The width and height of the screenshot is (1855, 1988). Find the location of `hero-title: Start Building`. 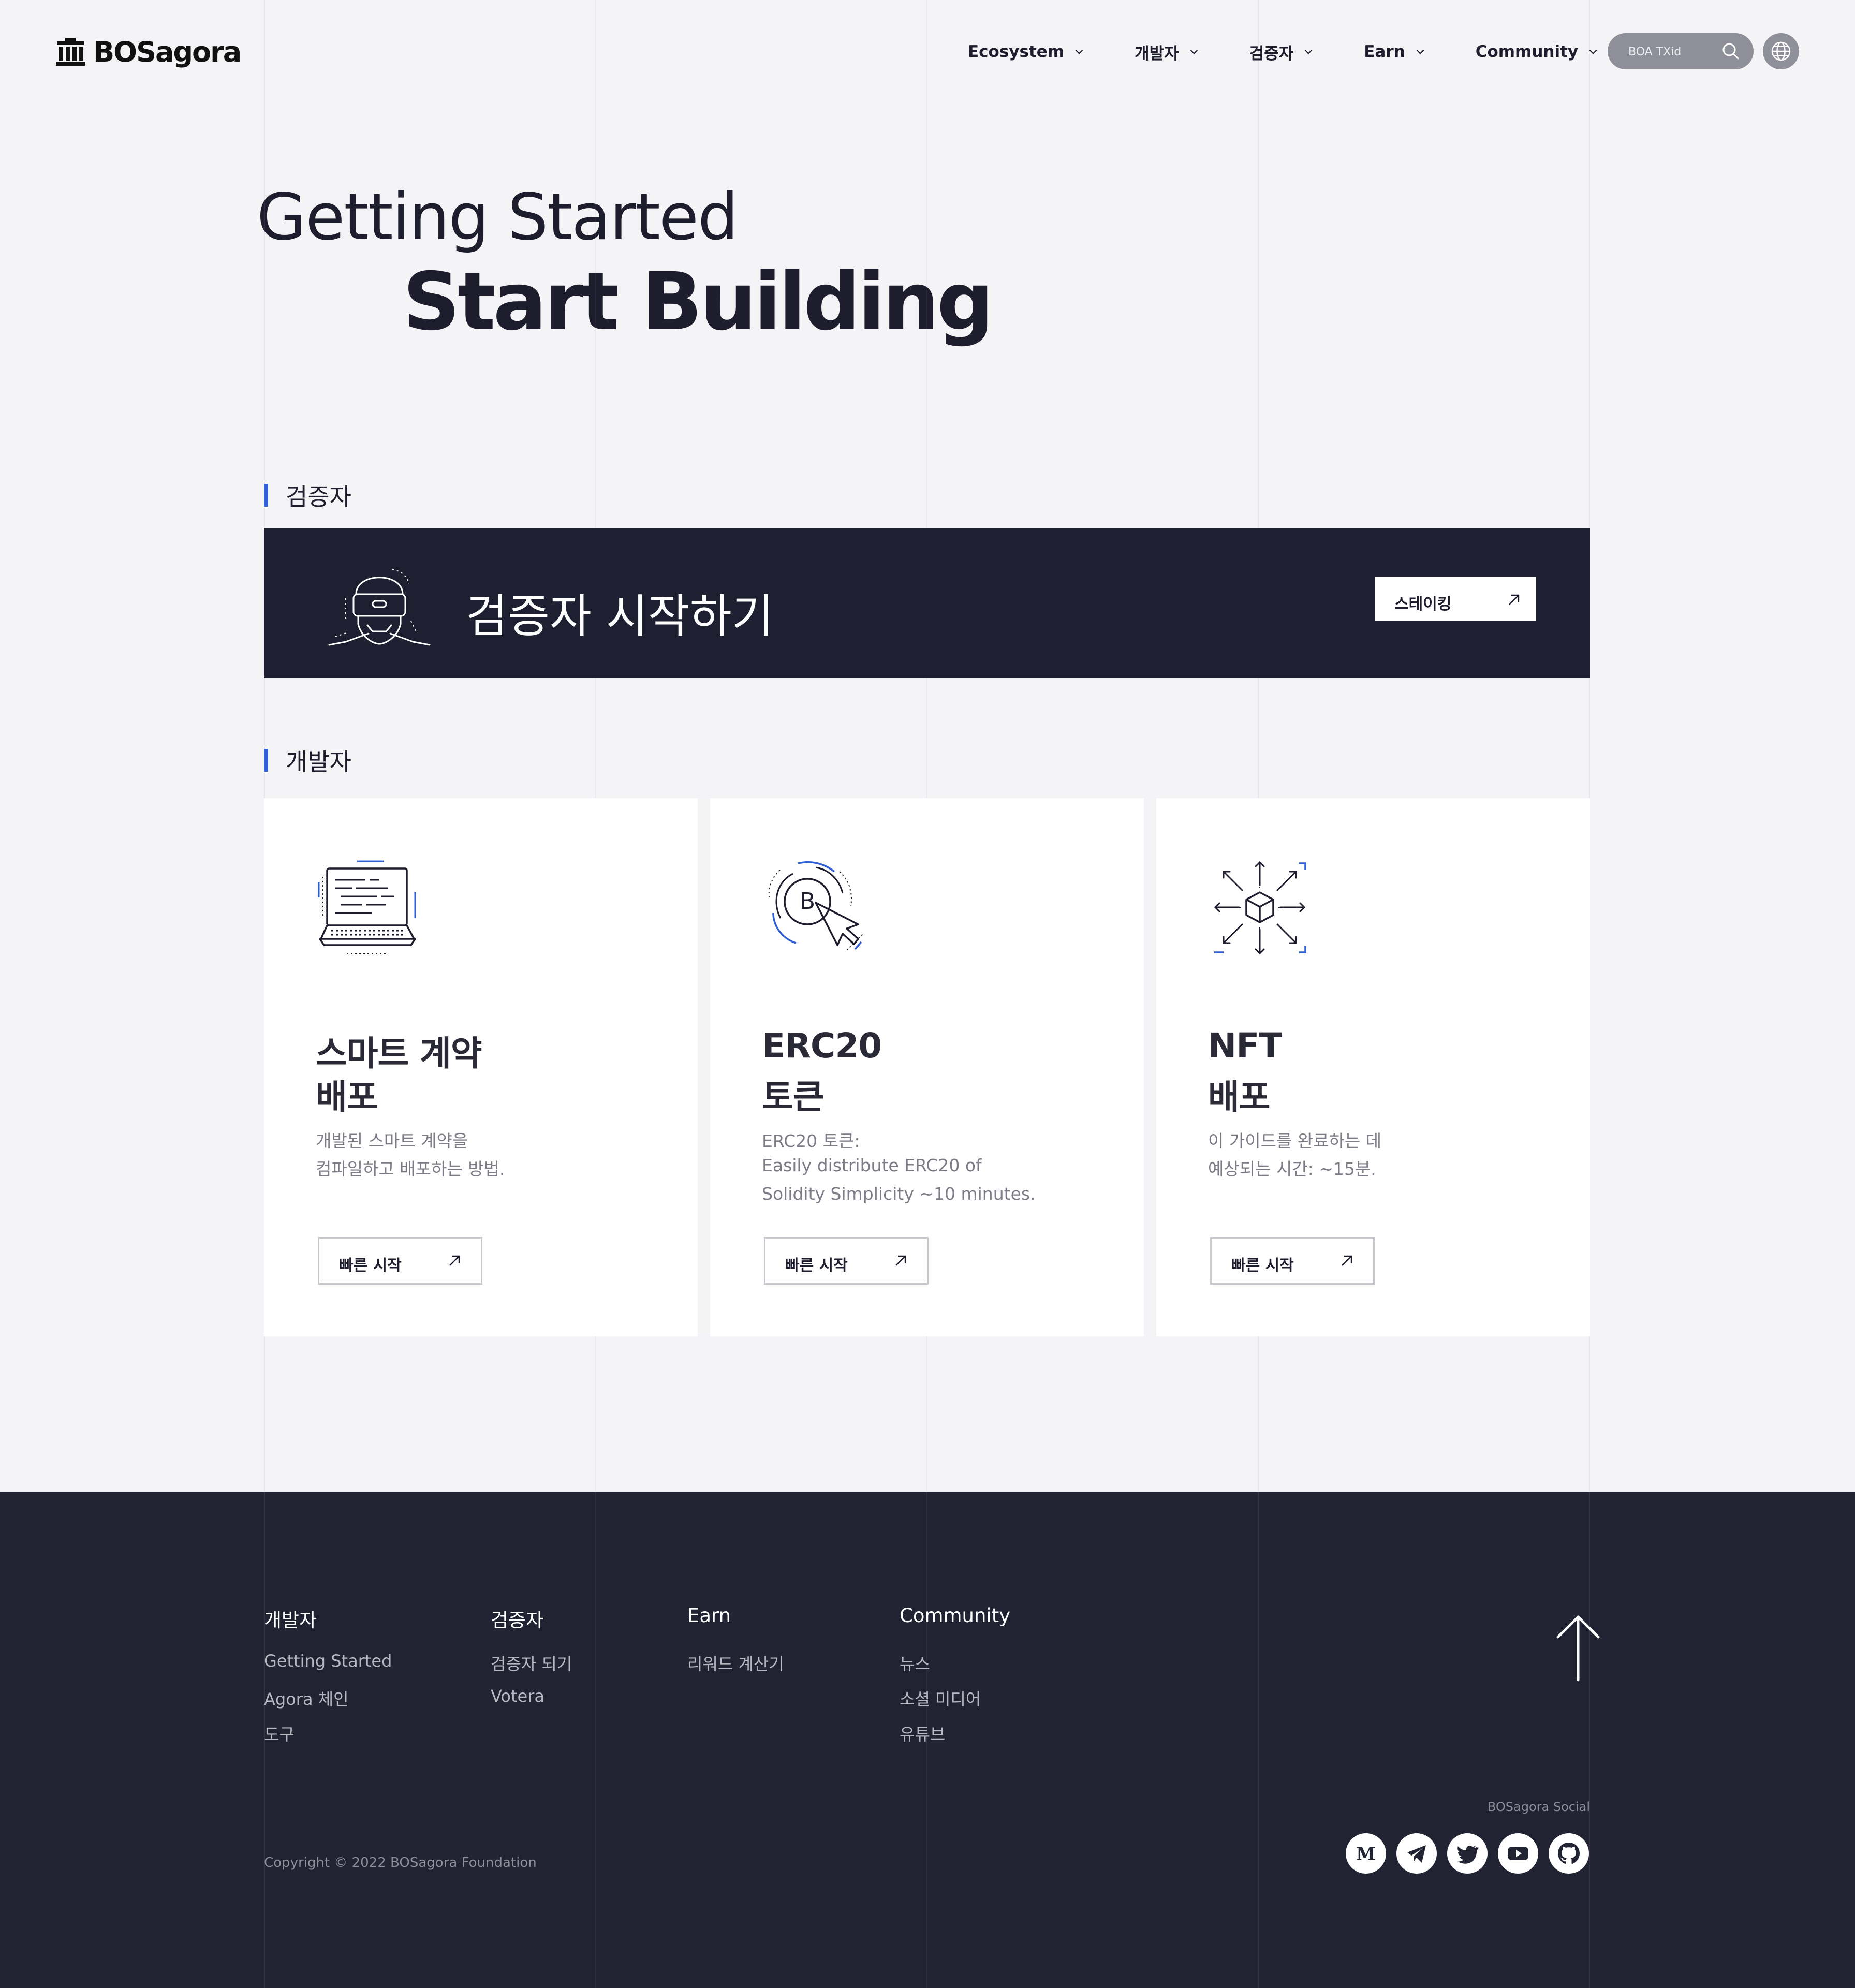

hero-title: Start Building is located at coordinates (698, 302).